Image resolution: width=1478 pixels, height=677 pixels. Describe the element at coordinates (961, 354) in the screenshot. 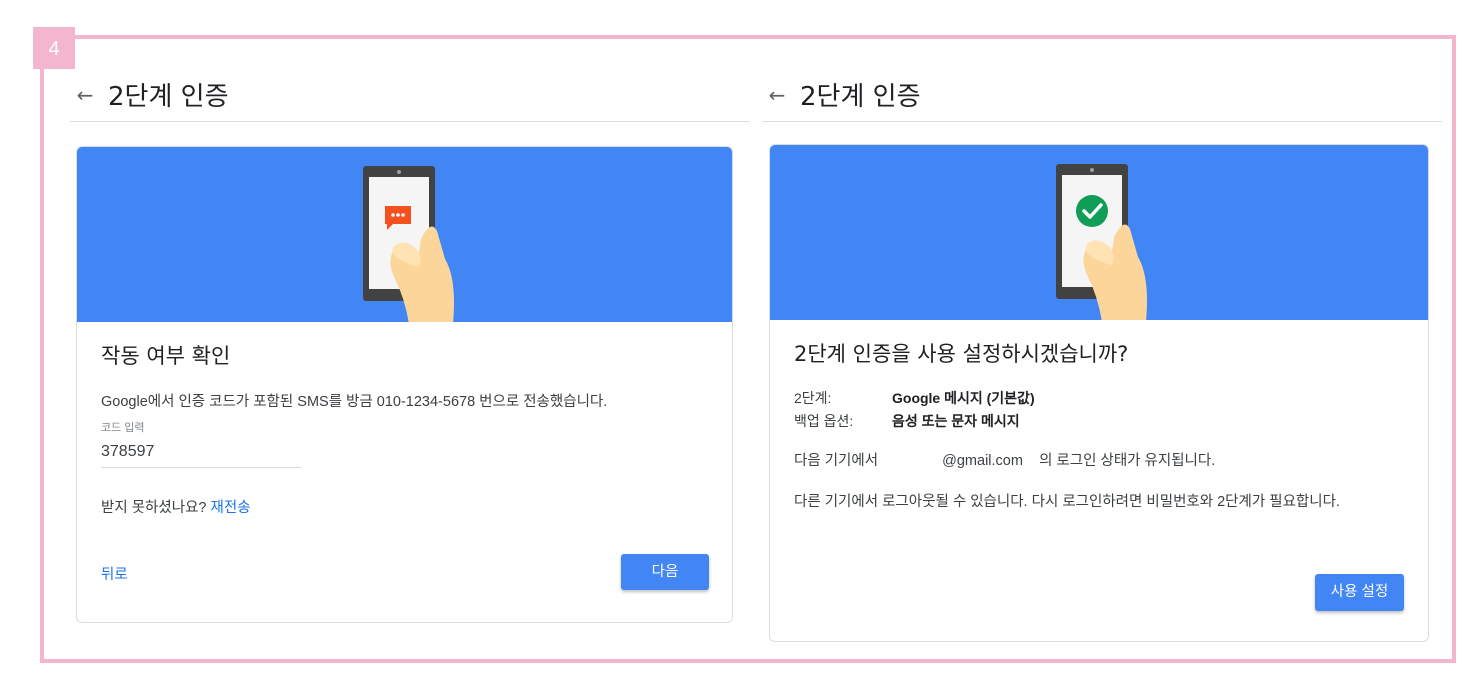

I see `card-title: 2단계 인증을 사용 설정하시겠습니까?` at that location.